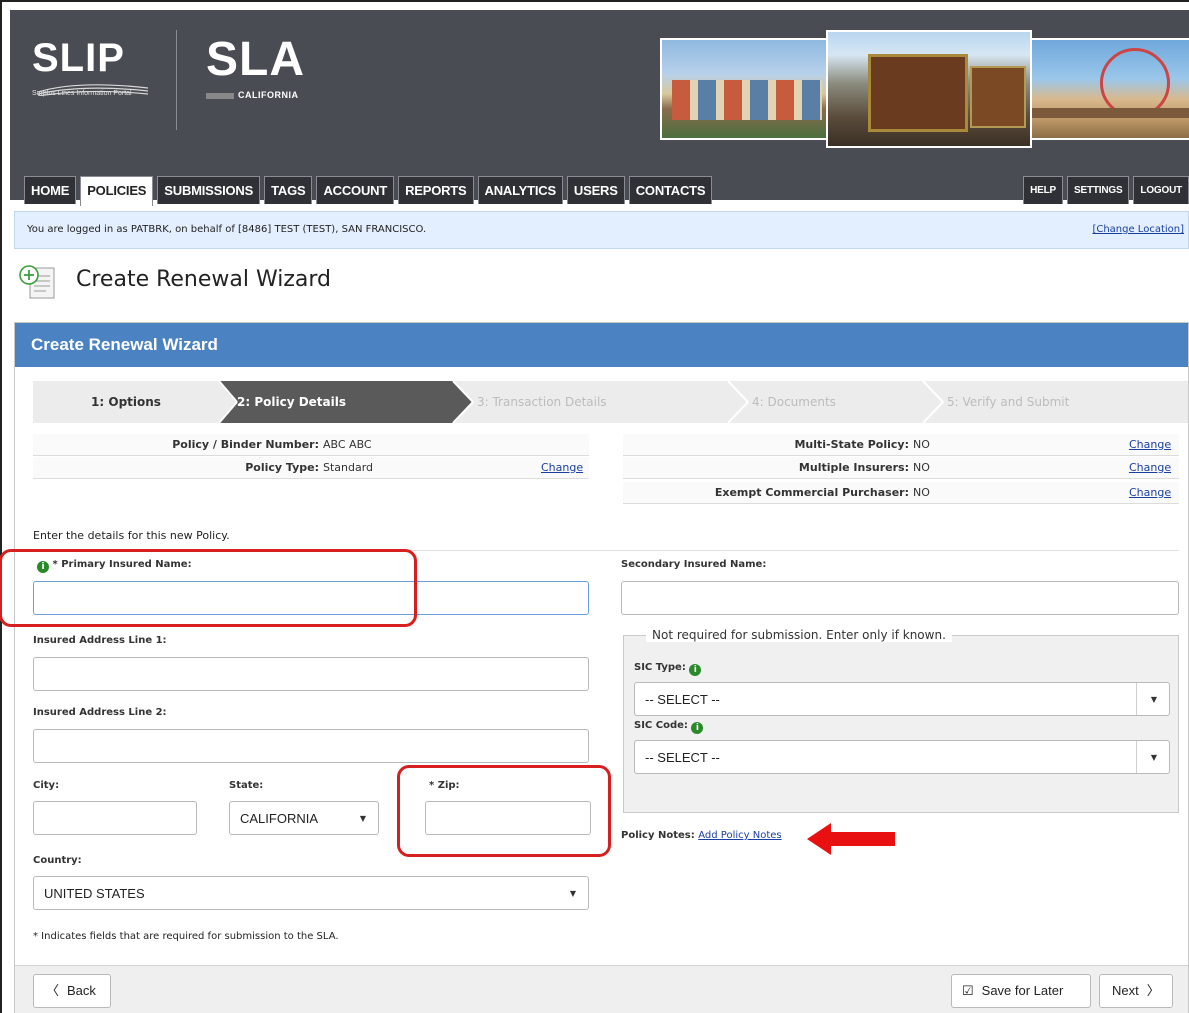 The image size is (1189, 1013). Describe the element at coordinates (682, 699) in the screenshot. I see `sic-type-select-value: -- SELECT --` at that location.